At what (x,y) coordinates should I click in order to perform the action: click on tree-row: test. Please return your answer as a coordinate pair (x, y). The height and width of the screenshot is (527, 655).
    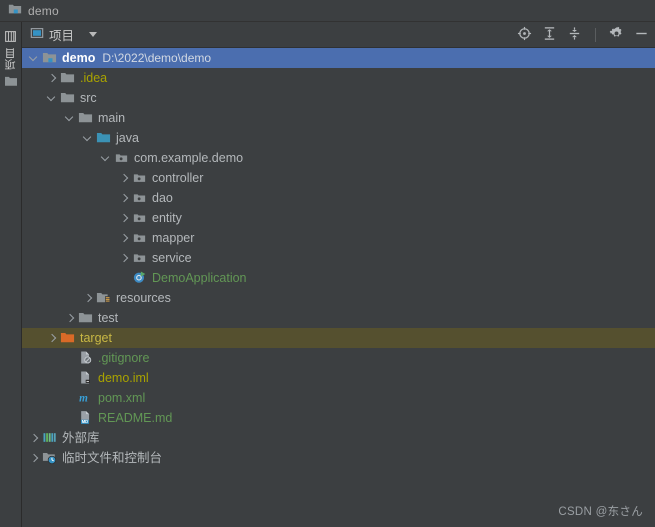
    Looking at the image, I should click on (338, 318).